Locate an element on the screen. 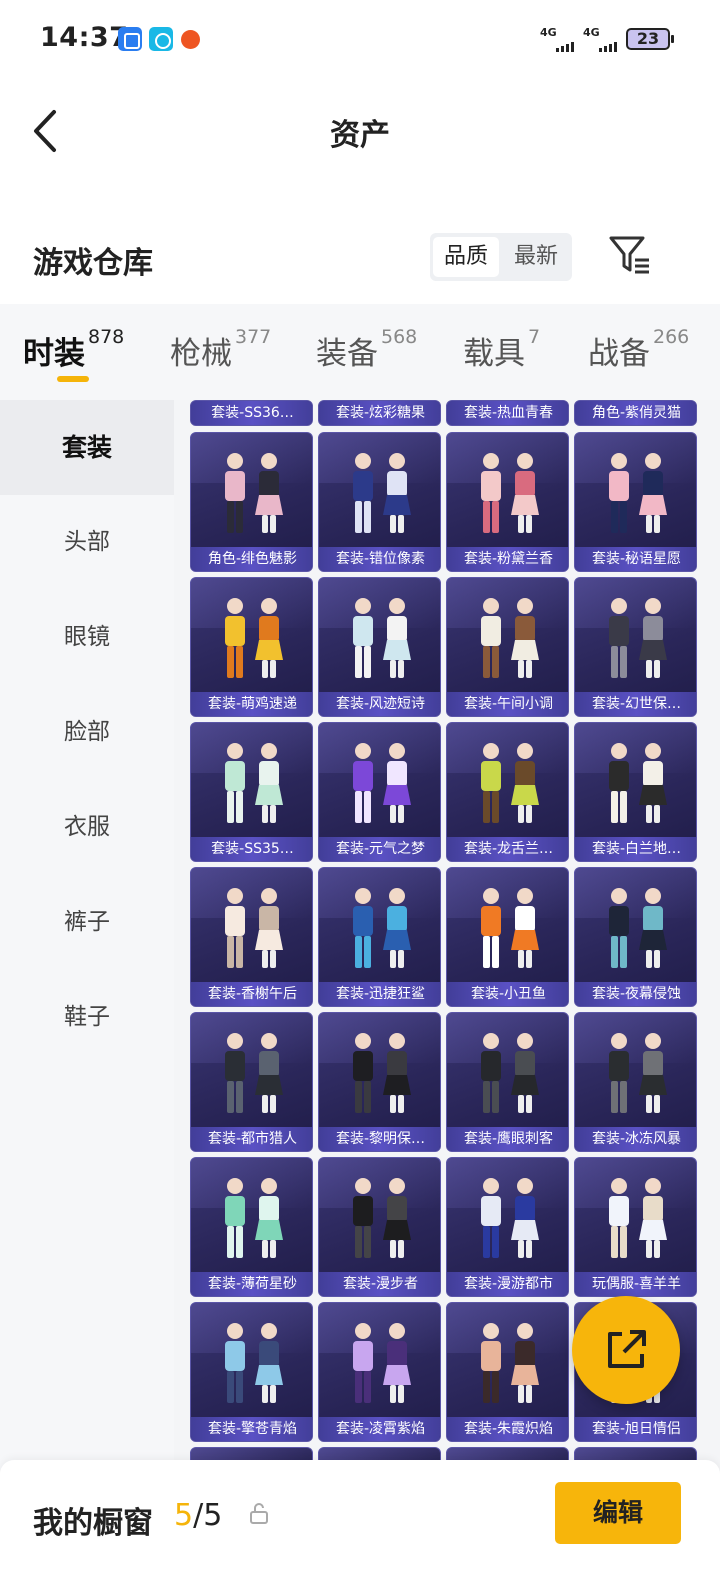 The image size is (720, 1584). section-title: 游戏仓库 is located at coordinates (93, 263).